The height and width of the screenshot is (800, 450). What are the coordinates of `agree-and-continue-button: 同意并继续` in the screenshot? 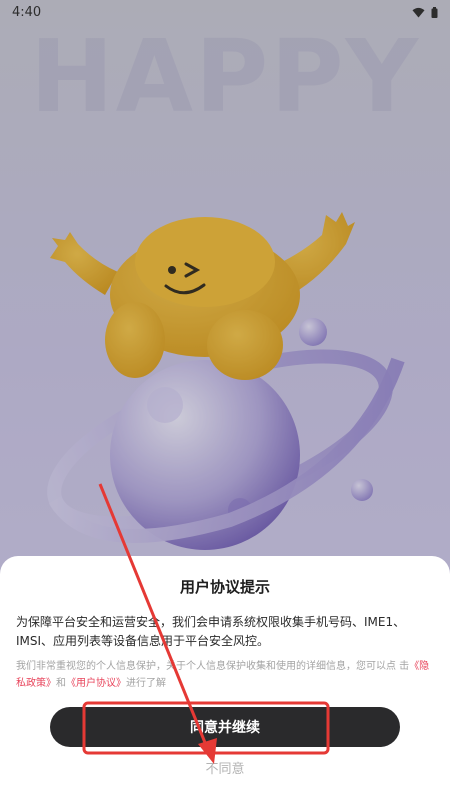 It's located at (225, 727).